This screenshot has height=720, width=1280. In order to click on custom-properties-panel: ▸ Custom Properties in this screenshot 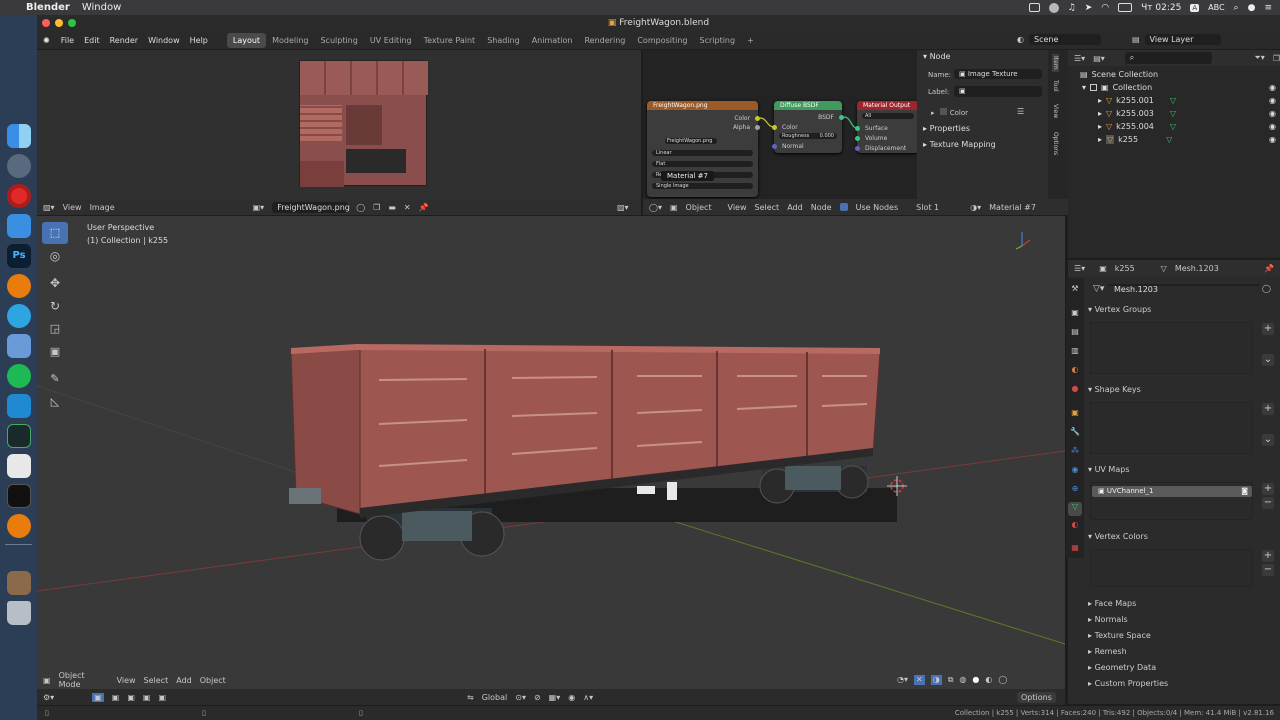, I will do `click(1183, 683)`.